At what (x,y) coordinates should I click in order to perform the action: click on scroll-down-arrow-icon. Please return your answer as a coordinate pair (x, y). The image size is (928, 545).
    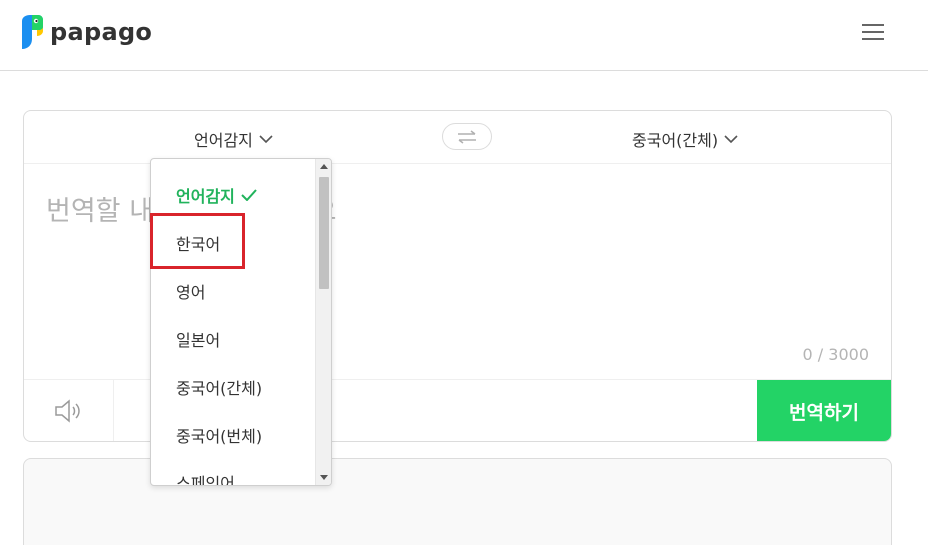
    Looking at the image, I should click on (324, 477).